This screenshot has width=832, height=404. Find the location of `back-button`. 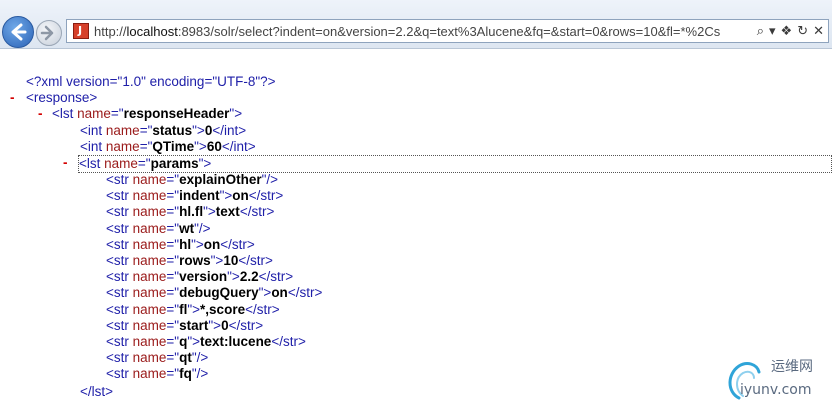

back-button is located at coordinates (18, 32).